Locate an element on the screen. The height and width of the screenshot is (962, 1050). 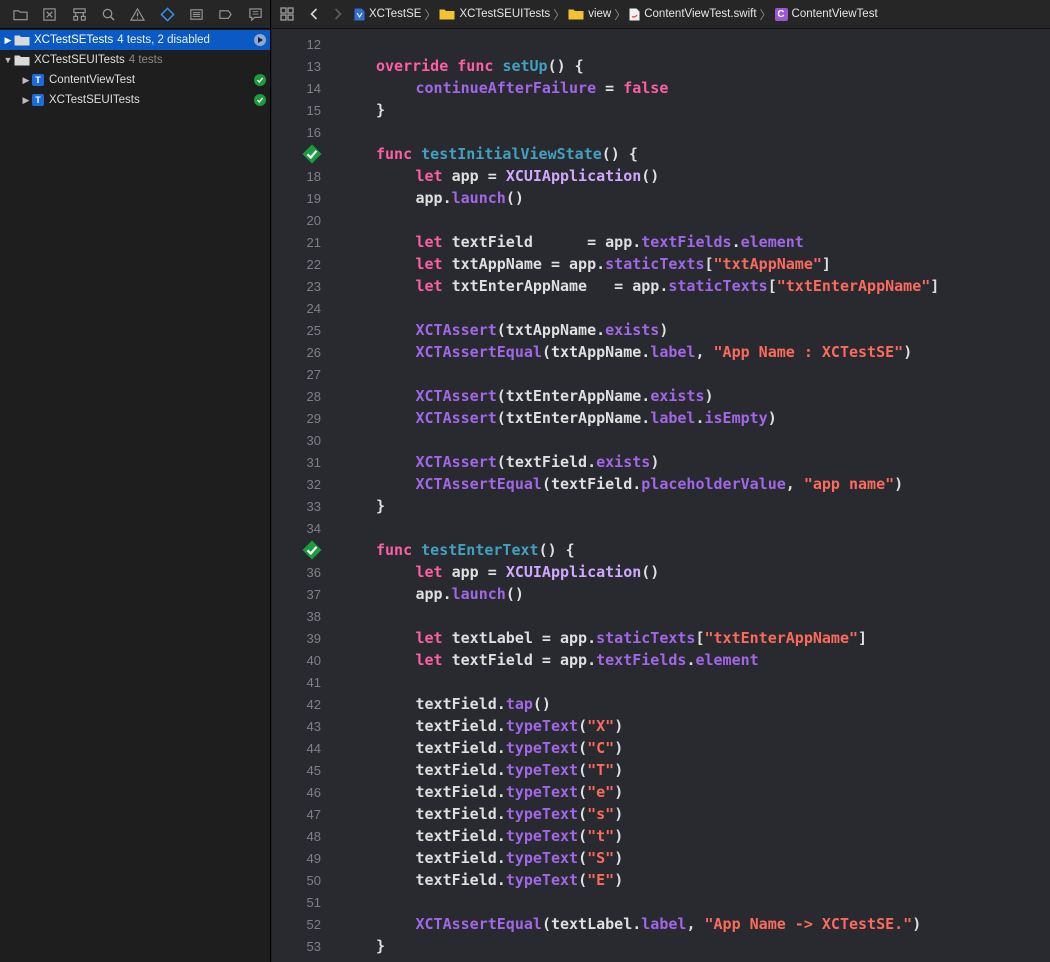
code-token: func is located at coordinates (394, 154).